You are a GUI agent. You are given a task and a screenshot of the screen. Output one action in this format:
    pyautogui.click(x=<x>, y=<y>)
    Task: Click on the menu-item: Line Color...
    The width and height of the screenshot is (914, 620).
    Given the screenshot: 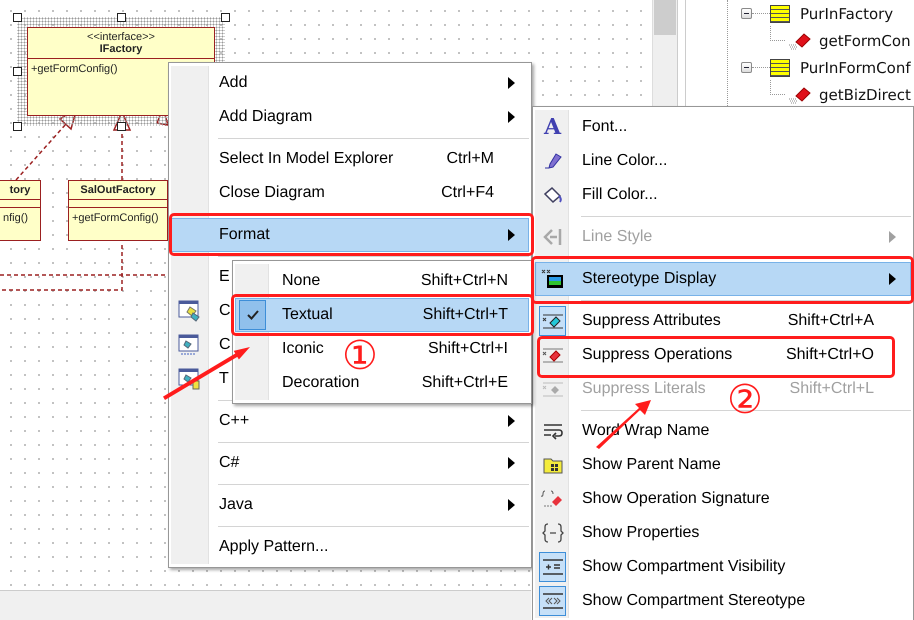 What is the action you would take?
    pyautogui.click(x=625, y=161)
    